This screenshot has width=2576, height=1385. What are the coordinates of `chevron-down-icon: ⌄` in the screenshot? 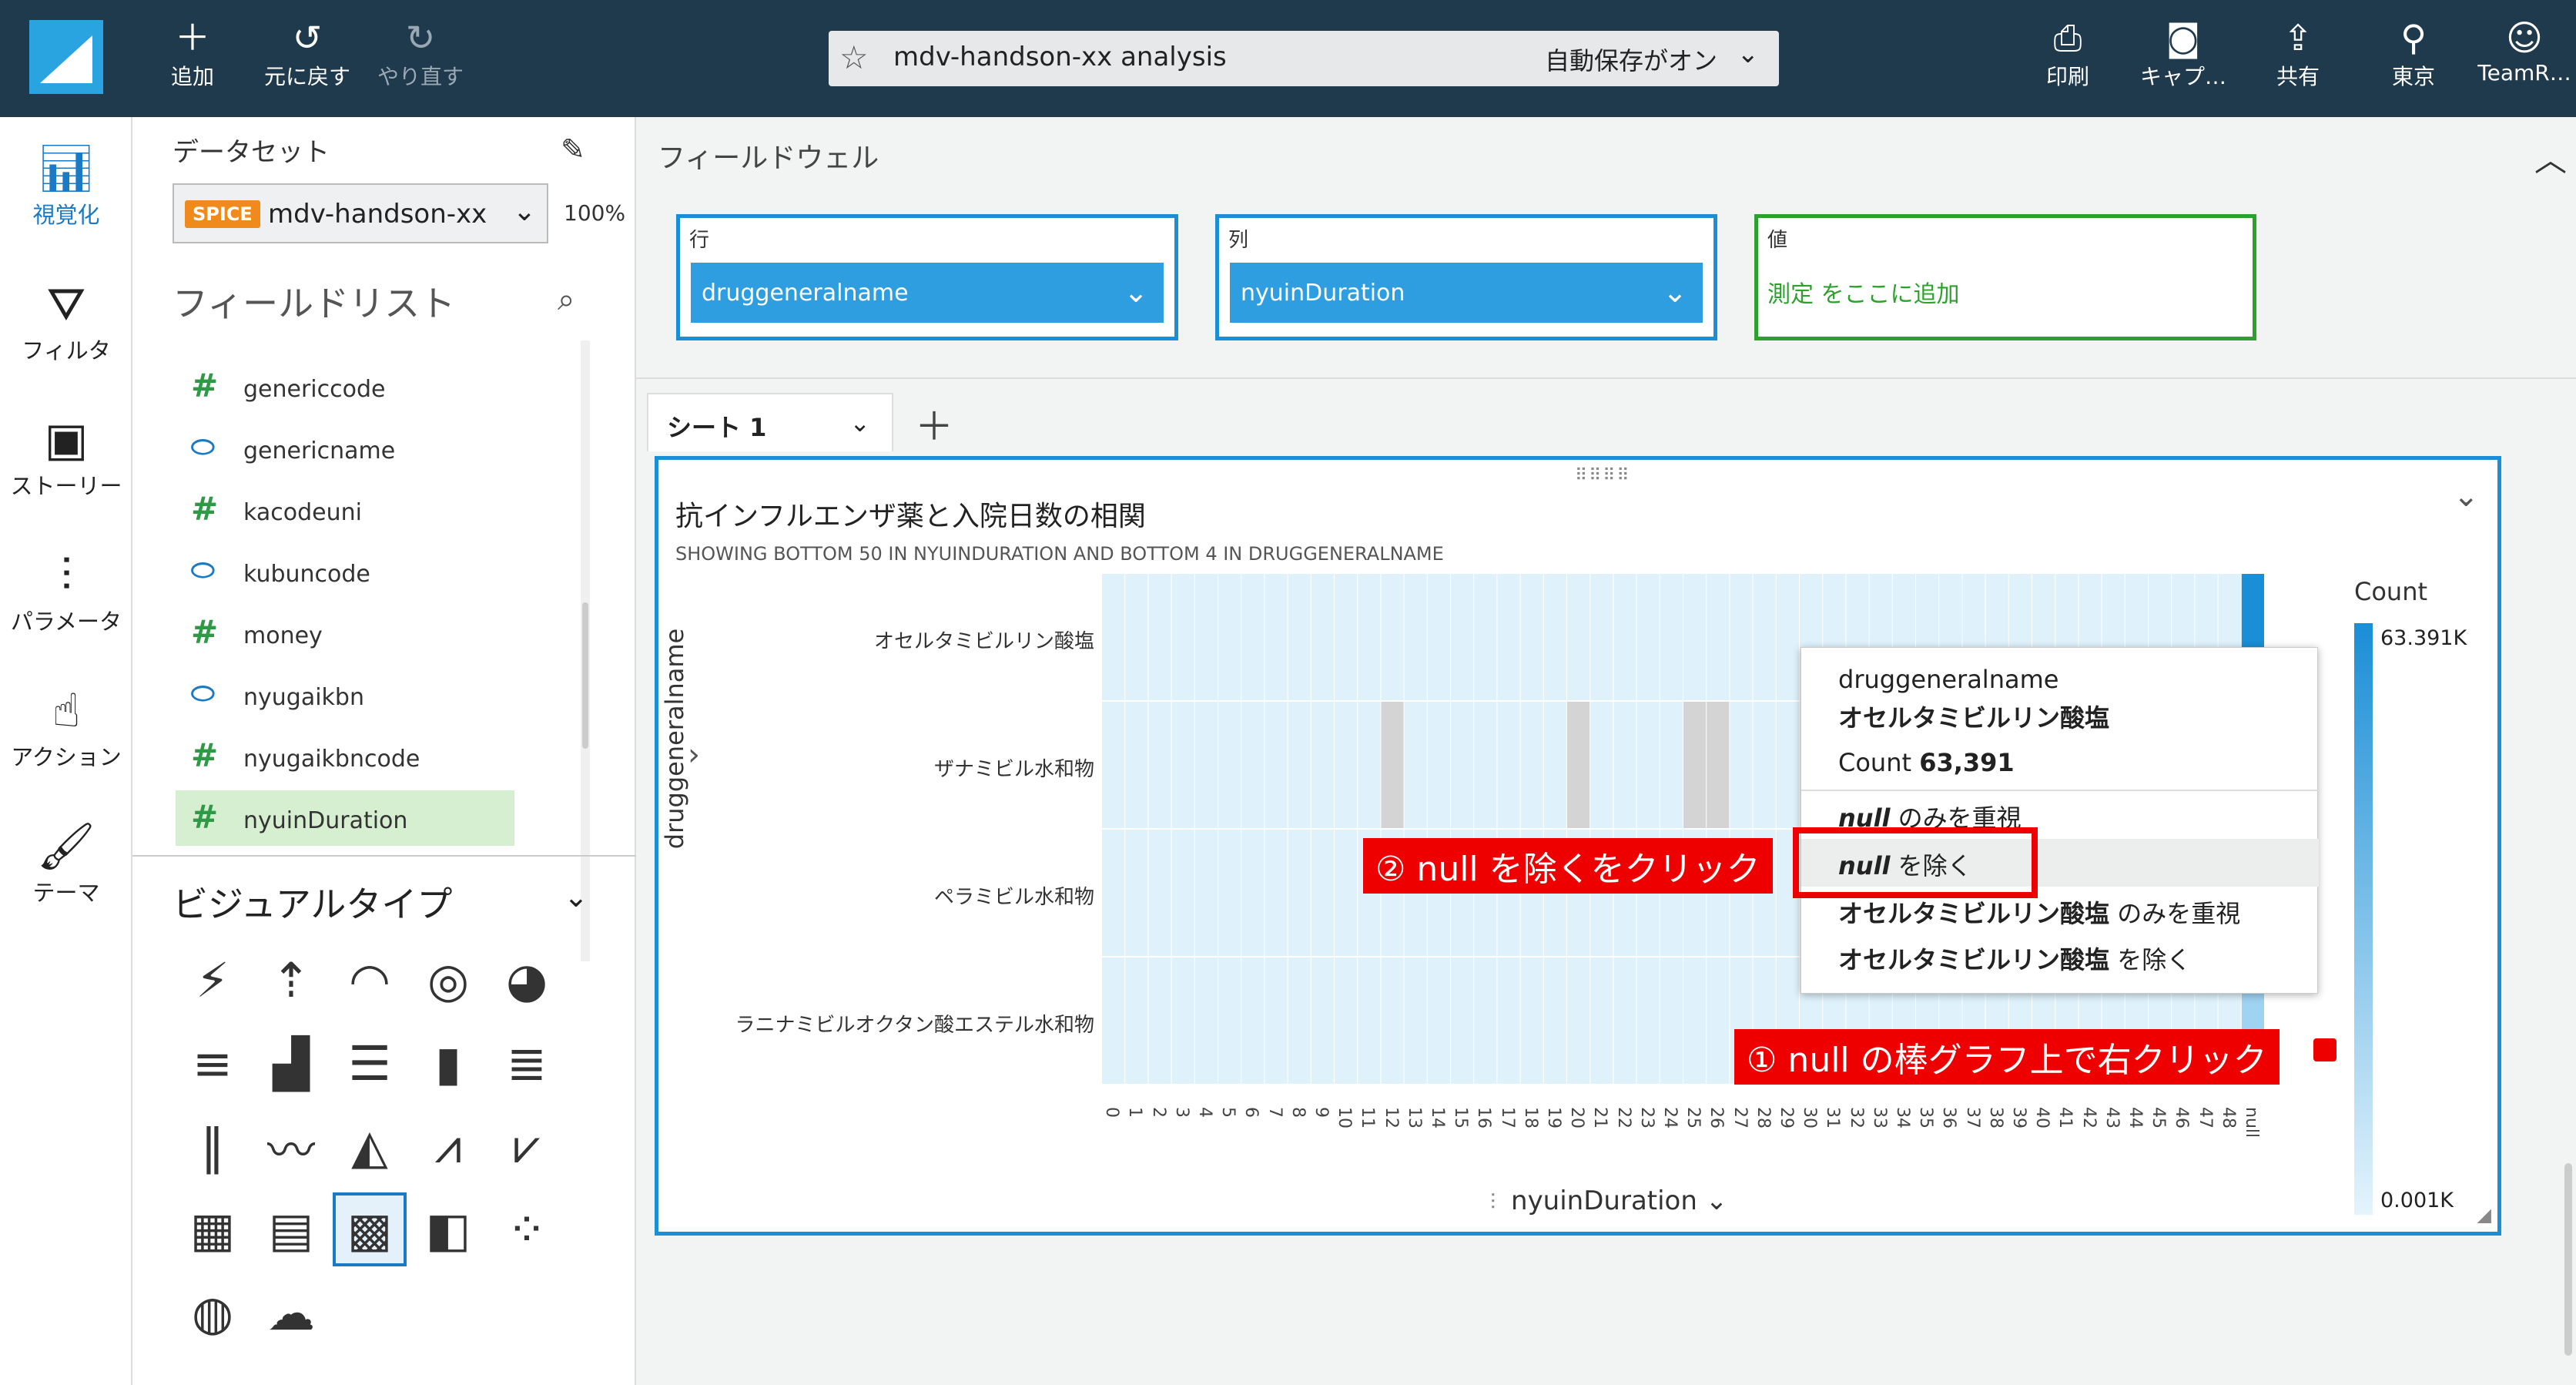 It's located at (1749, 54).